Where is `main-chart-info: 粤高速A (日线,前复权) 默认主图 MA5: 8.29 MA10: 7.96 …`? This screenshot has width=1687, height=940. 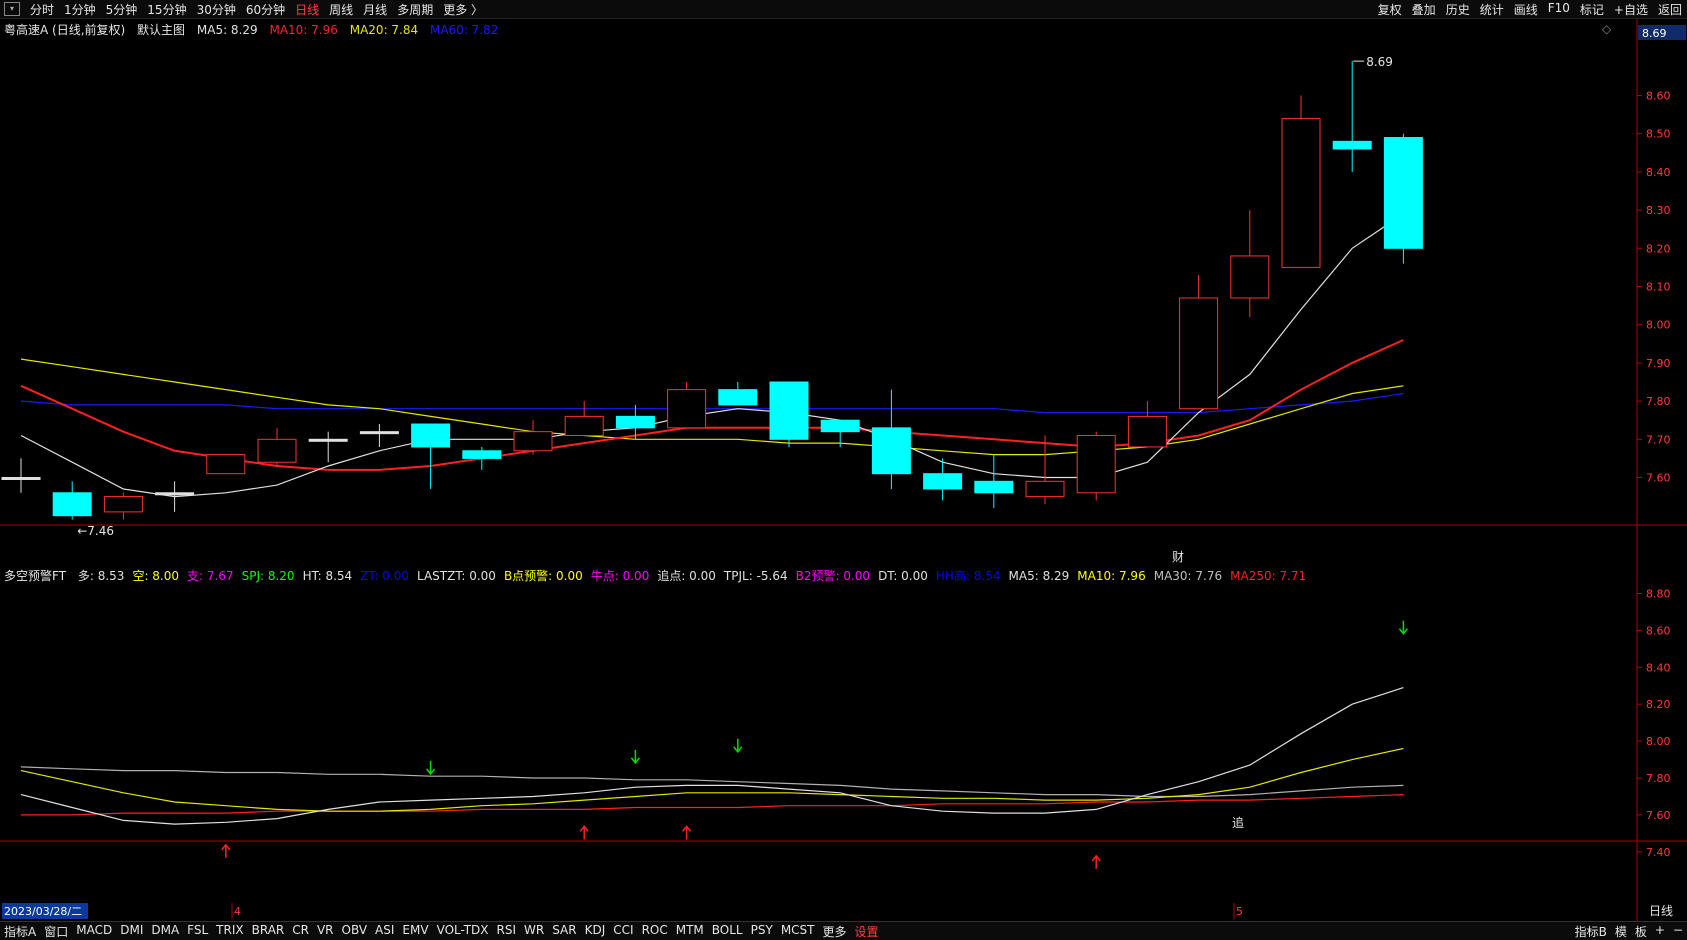 main-chart-info: 粤高速A (日线,前复权) 默认主图 MA5: 8.29 MA10: 7.96 … is located at coordinates (255, 29).